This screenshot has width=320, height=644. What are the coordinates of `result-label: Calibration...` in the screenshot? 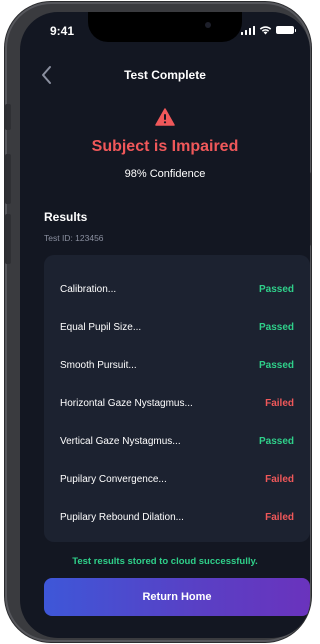 It's located at (88, 289).